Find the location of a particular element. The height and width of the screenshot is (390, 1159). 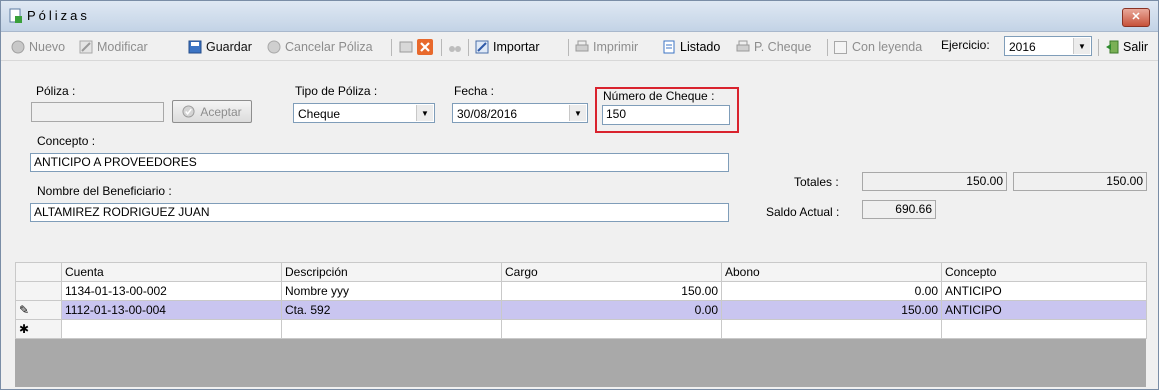

numero-cheque-label: Número de Cheque : is located at coordinates (659, 96).